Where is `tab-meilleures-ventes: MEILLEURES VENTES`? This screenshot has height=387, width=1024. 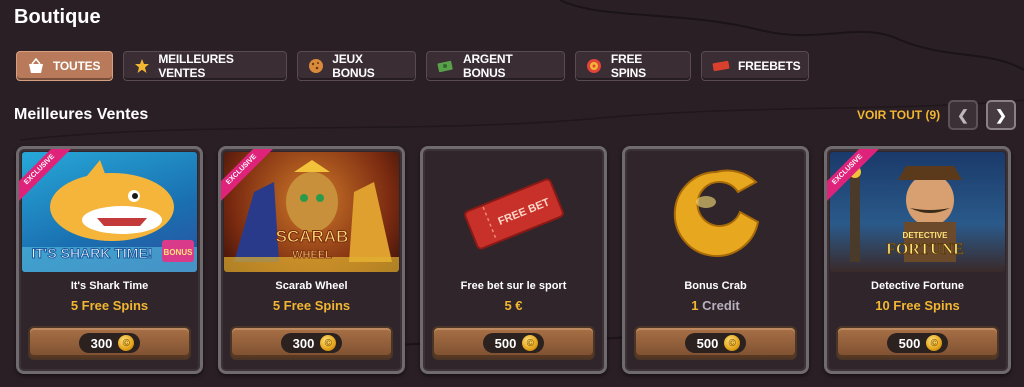 tab-meilleures-ventes: MEILLEURES VENTES is located at coordinates (205, 66).